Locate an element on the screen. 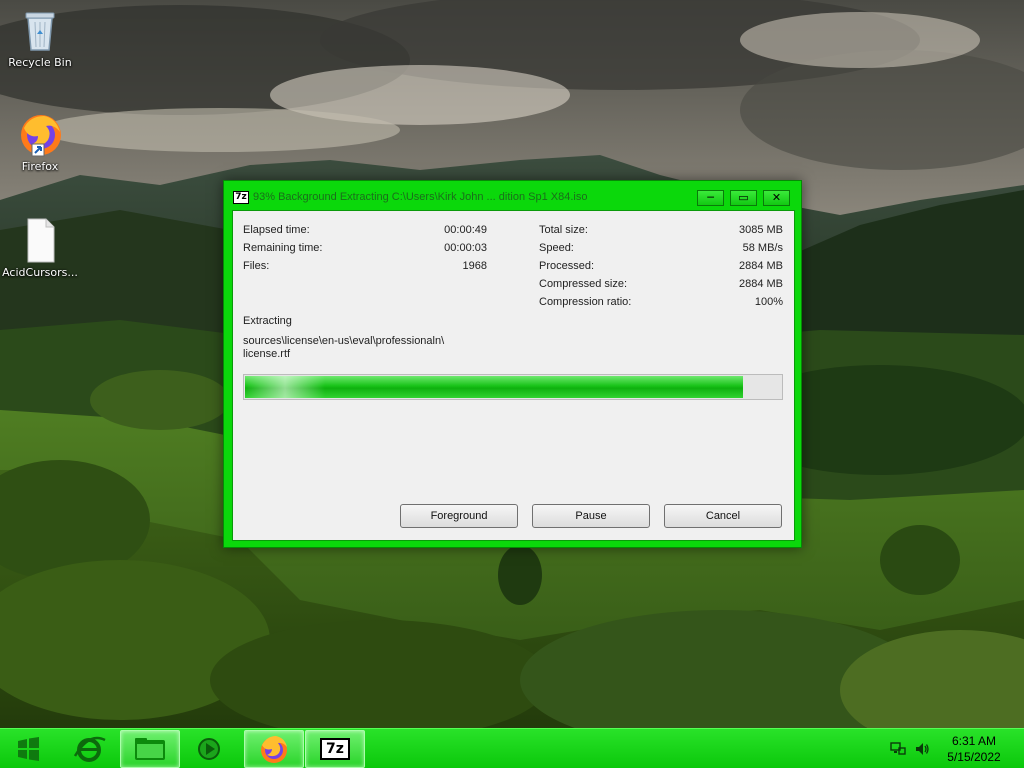 The image size is (1024, 768). taskbar-file-explorer is located at coordinates (150, 749).